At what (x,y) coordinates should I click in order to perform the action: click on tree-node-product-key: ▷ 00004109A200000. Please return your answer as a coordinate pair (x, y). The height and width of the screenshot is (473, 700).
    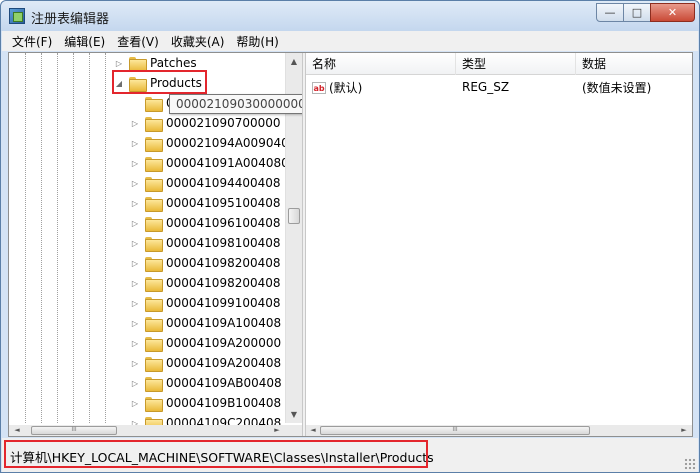
    Looking at the image, I should click on (205, 343).